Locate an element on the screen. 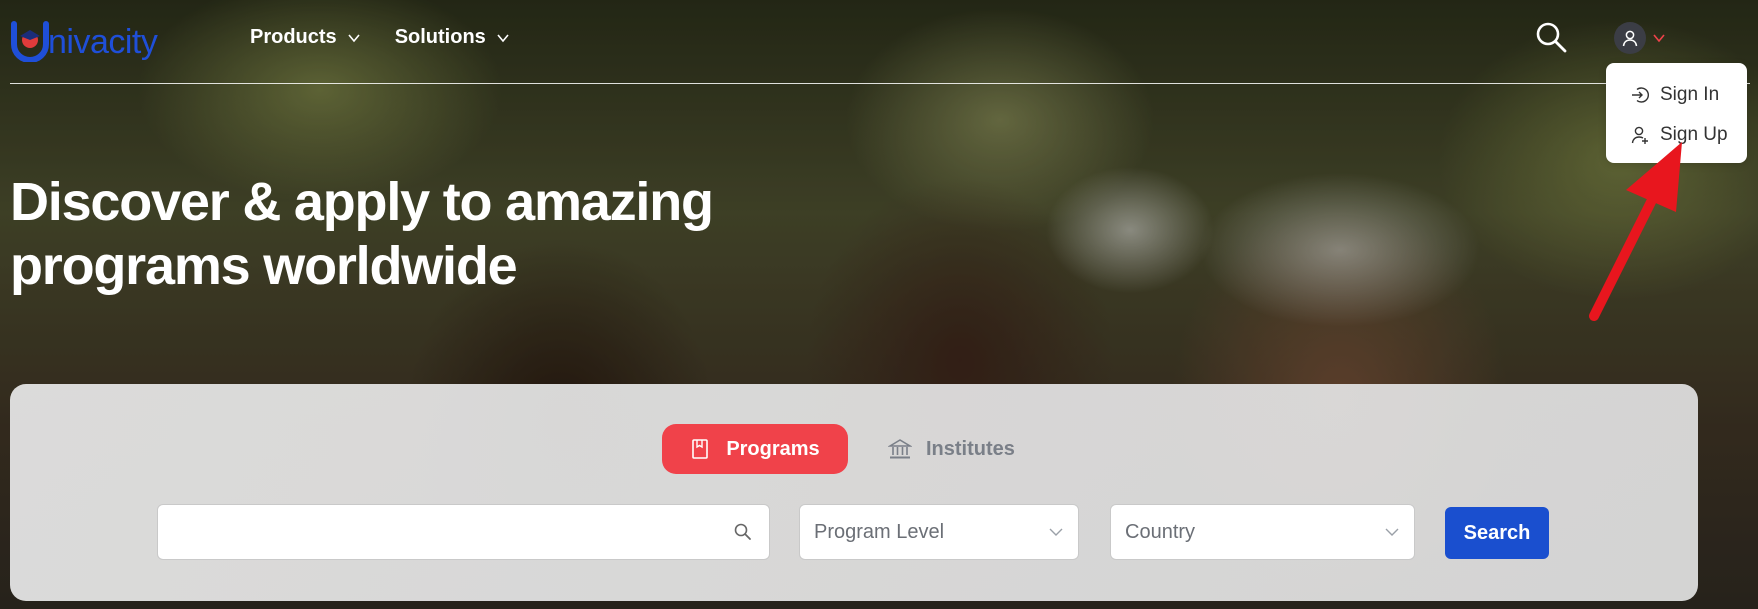  avatar is located at coordinates (1630, 38).